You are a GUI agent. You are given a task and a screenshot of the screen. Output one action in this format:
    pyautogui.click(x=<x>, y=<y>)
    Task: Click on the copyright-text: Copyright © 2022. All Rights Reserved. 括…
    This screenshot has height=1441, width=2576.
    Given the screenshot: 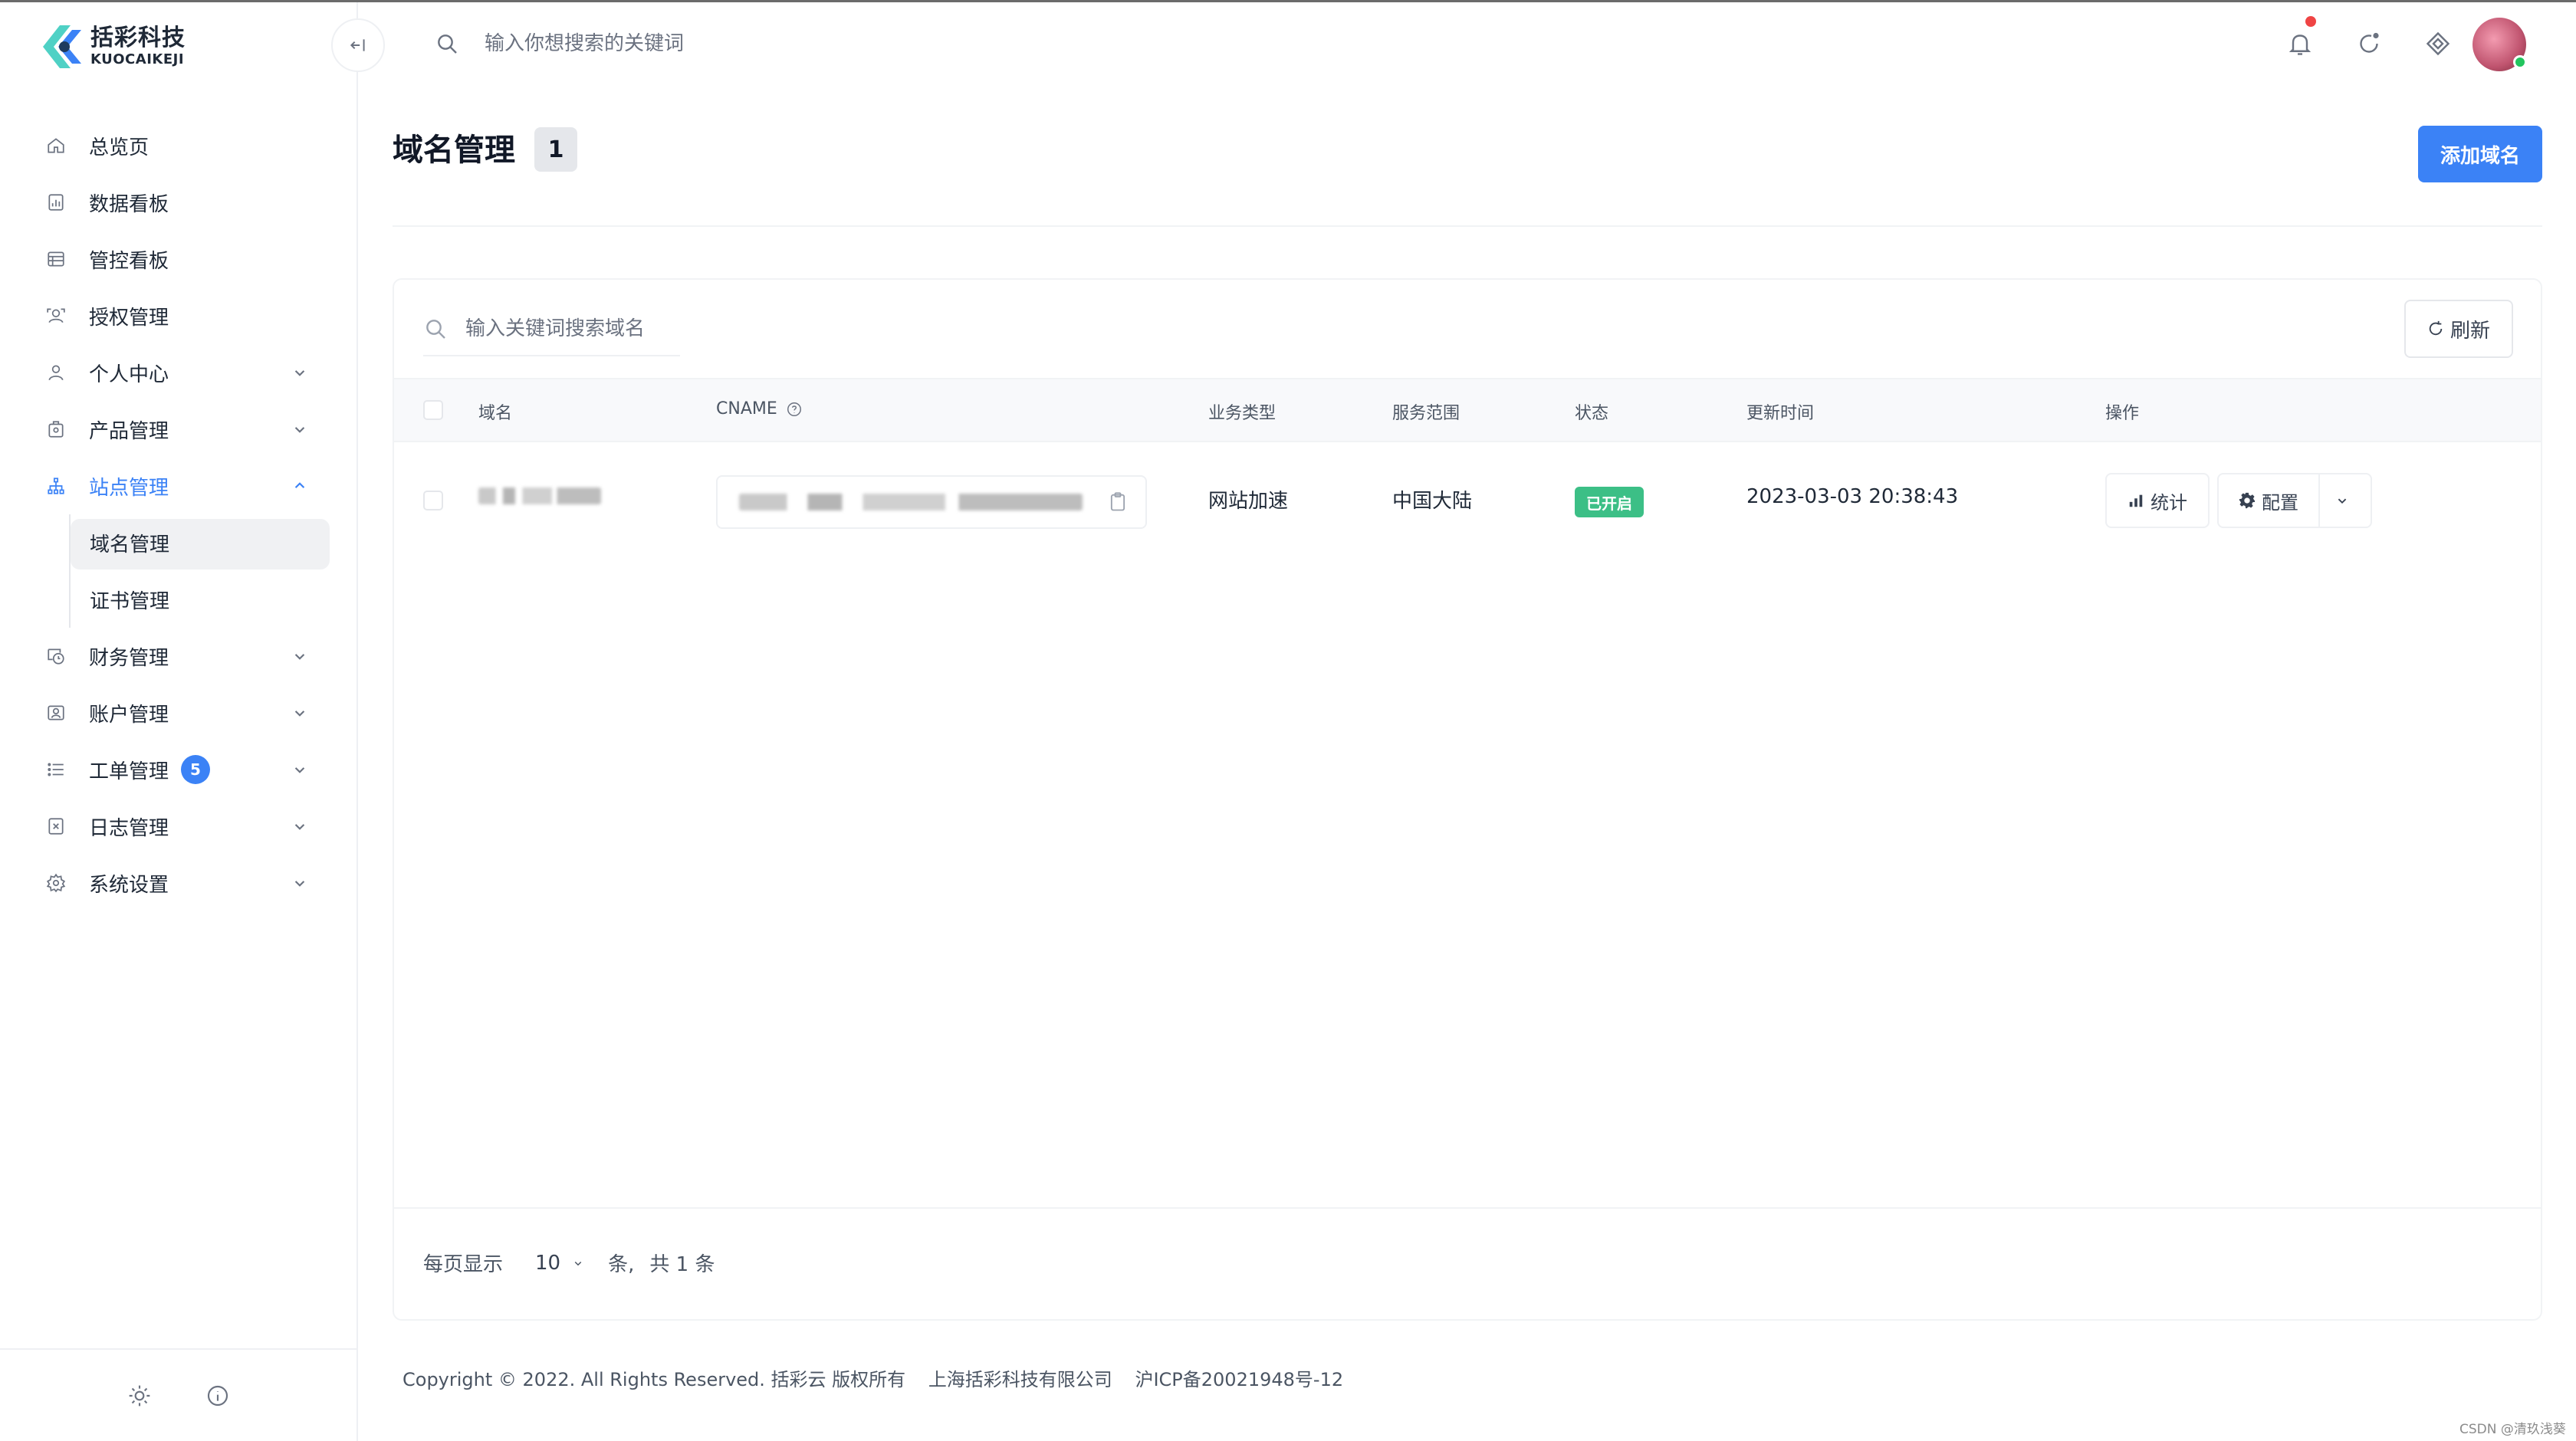 What is the action you would take?
    pyautogui.click(x=654, y=1379)
    